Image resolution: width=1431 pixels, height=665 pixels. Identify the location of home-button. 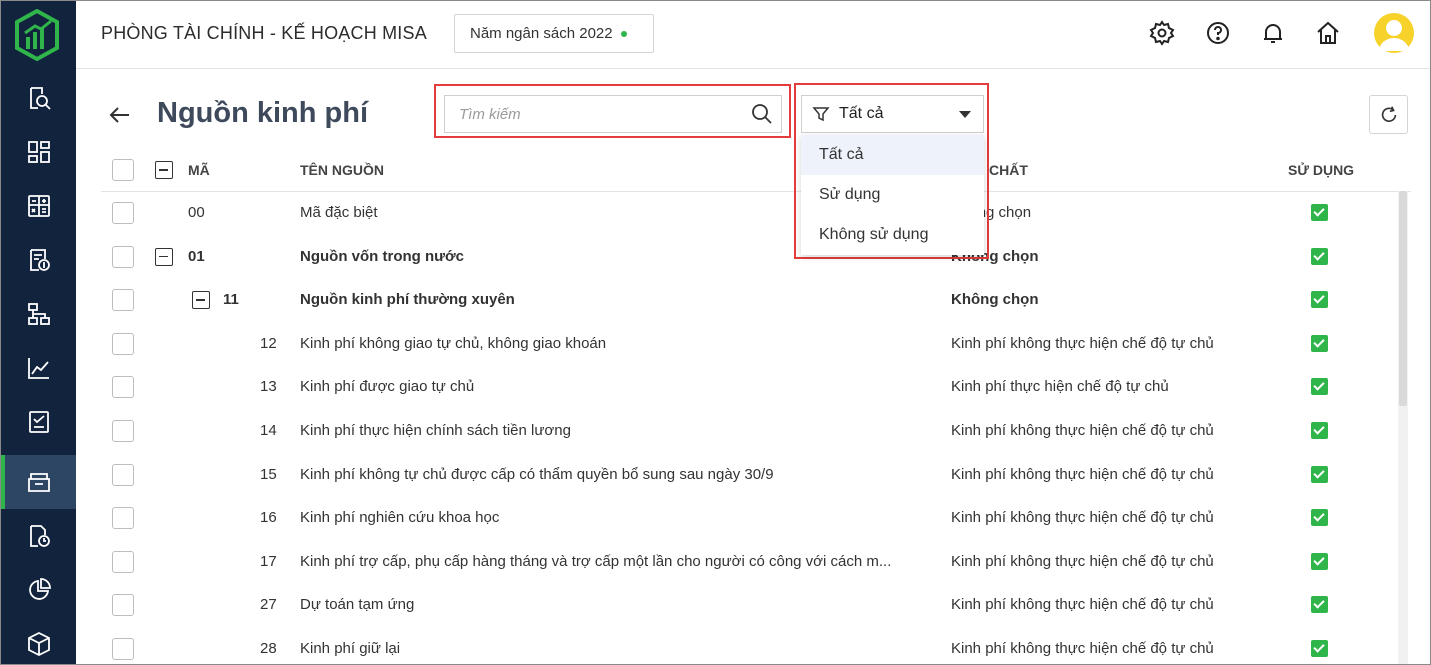
(1328, 33).